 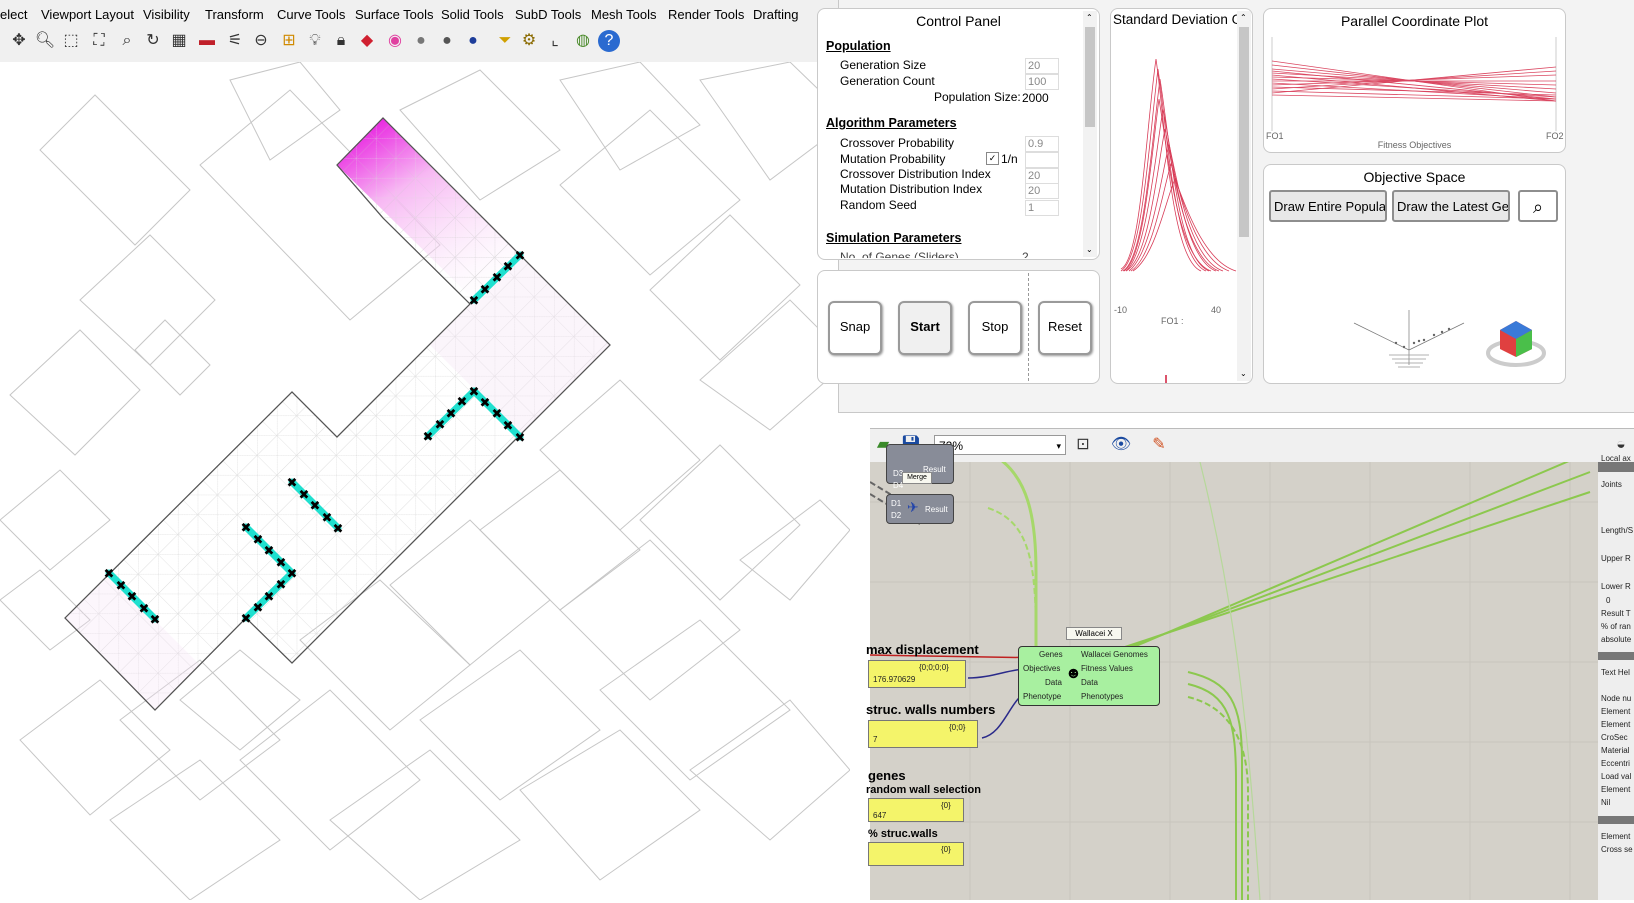 I want to click on zoom-icon: 🔍︎, so click(x=45, y=41).